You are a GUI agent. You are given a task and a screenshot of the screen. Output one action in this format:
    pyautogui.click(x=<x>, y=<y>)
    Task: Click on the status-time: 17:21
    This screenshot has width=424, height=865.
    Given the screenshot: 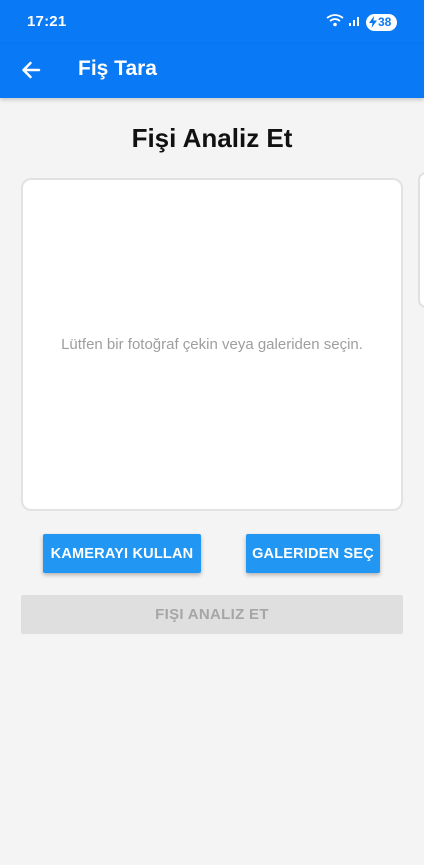 What is the action you would take?
    pyautogui.click(x=47, y=21)
    